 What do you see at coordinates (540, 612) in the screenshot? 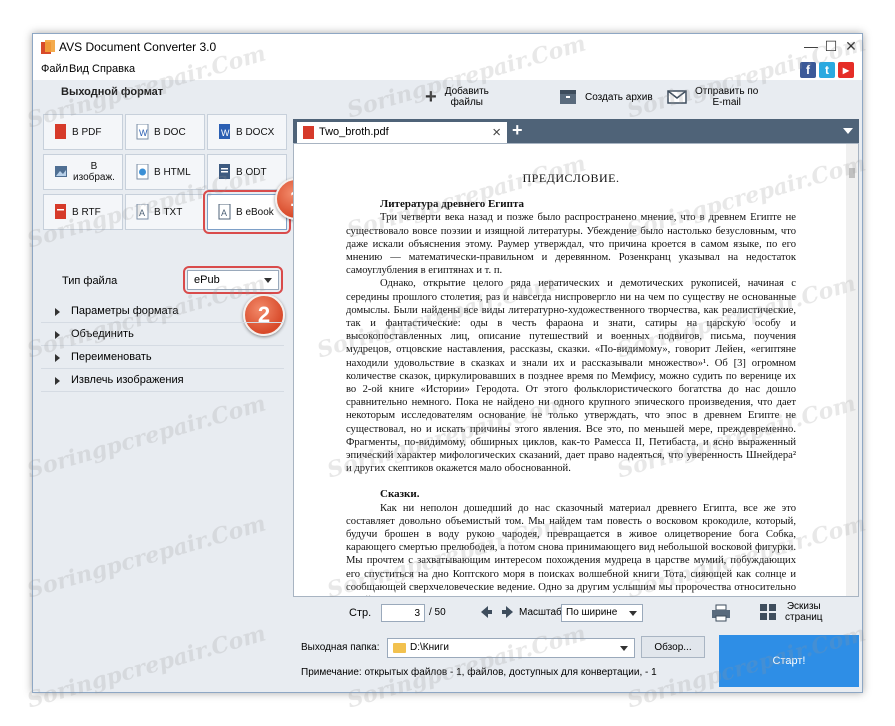
I see `zoom-label: Масштаб` at bounding box center [540, 612].